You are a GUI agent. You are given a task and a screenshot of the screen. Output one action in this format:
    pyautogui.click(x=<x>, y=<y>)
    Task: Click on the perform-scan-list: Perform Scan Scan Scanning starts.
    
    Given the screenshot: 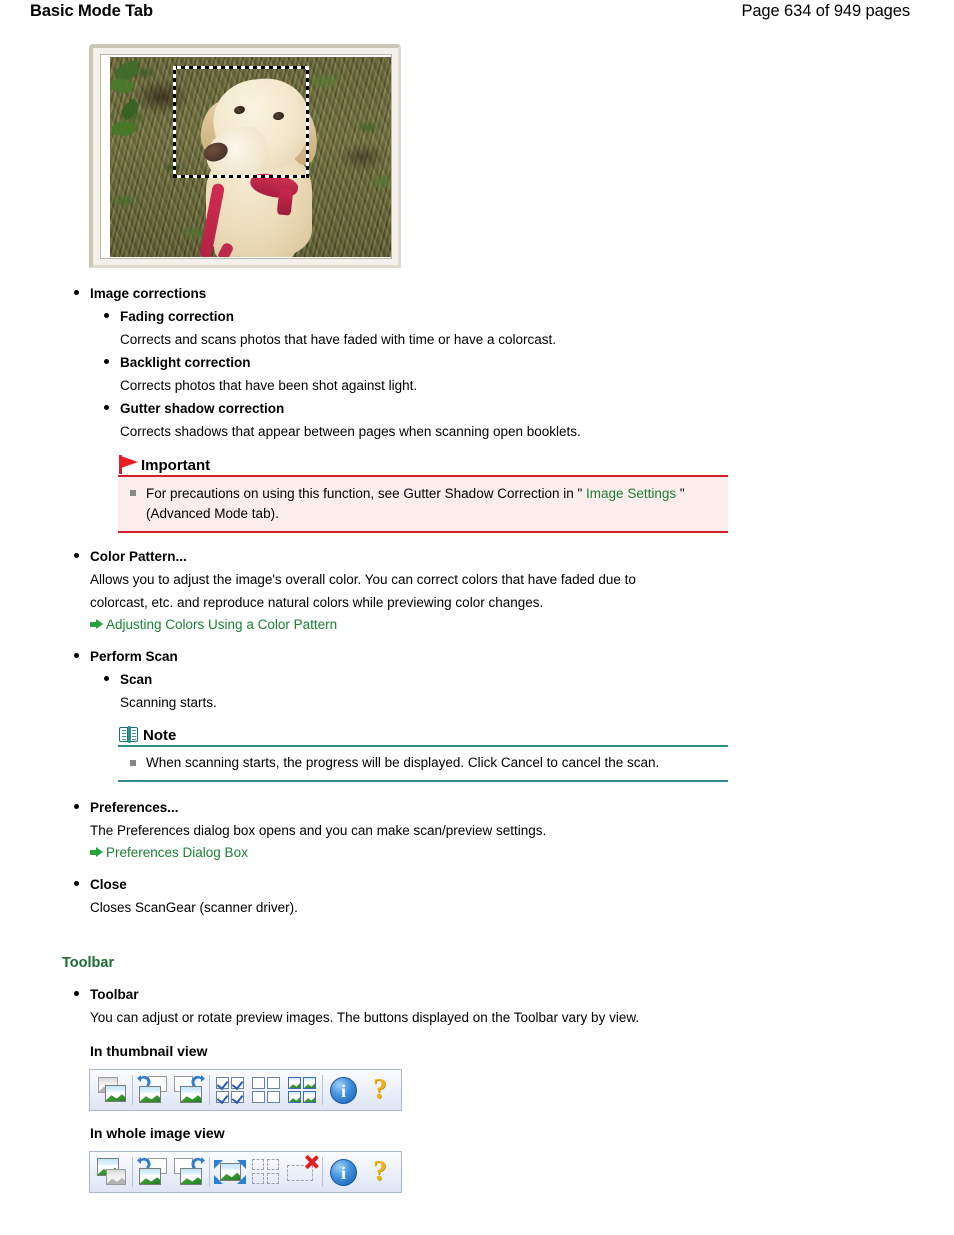 What is the action you would take?
    pyautogui.click(x=477, y=679)
    